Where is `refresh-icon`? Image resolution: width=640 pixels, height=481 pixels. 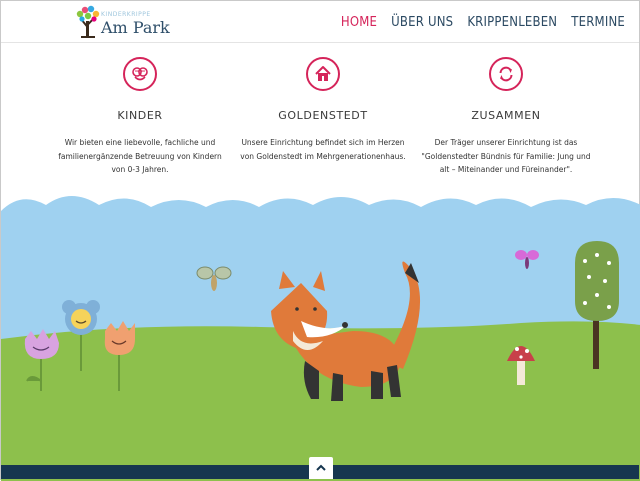 refresh-icon is located at coordinates (506, 74).